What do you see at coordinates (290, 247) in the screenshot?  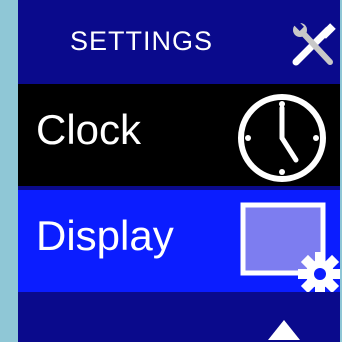 I see `display-settings-icon` at bounding box center [290, 247].